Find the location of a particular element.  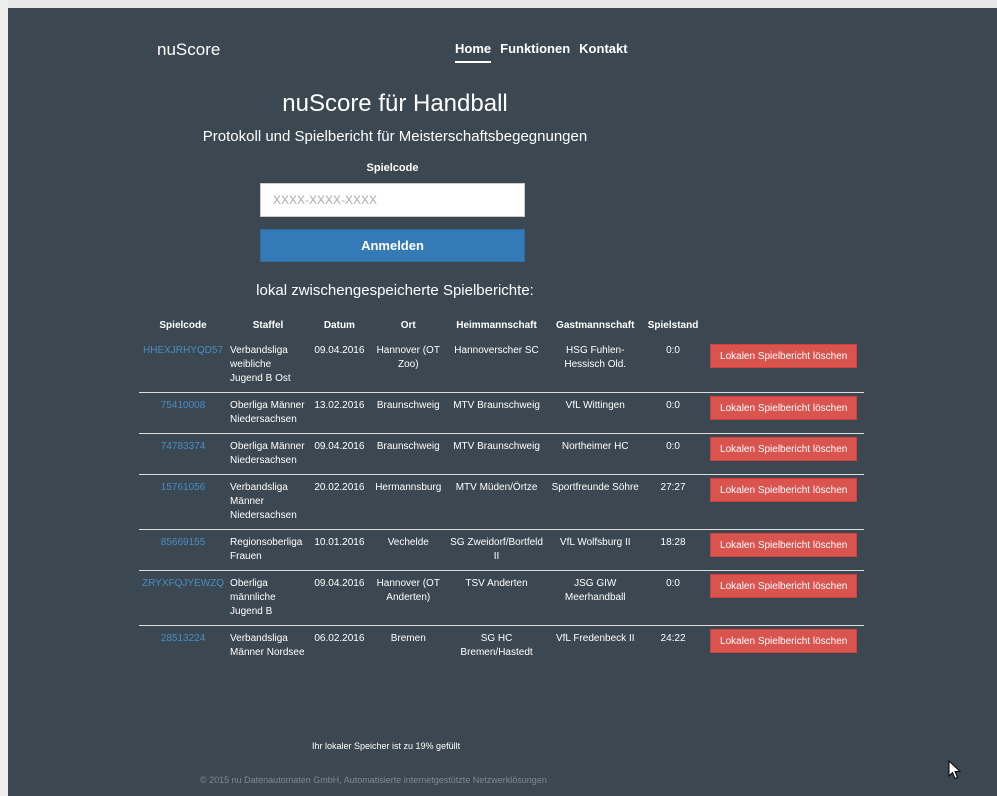

staffel-cell: Verbandsliga weibliche Jugend B Ost is located at coordinates (260, 364).